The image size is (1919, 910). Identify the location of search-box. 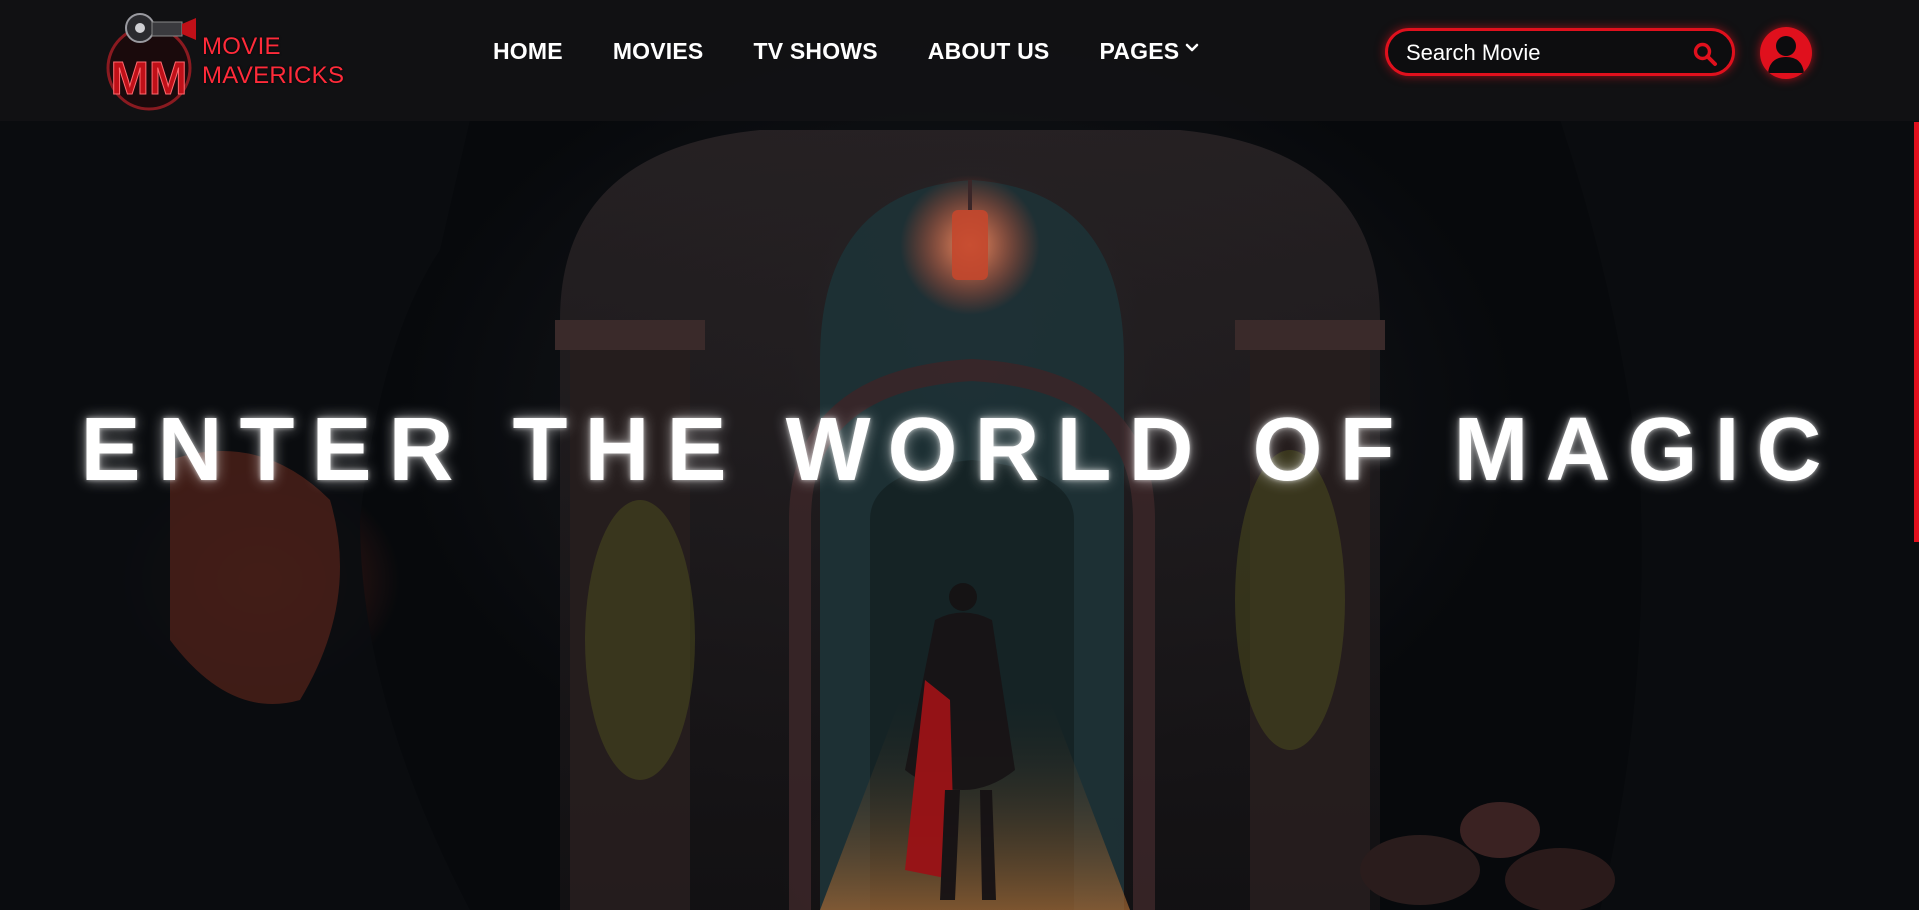
(1560, 52).